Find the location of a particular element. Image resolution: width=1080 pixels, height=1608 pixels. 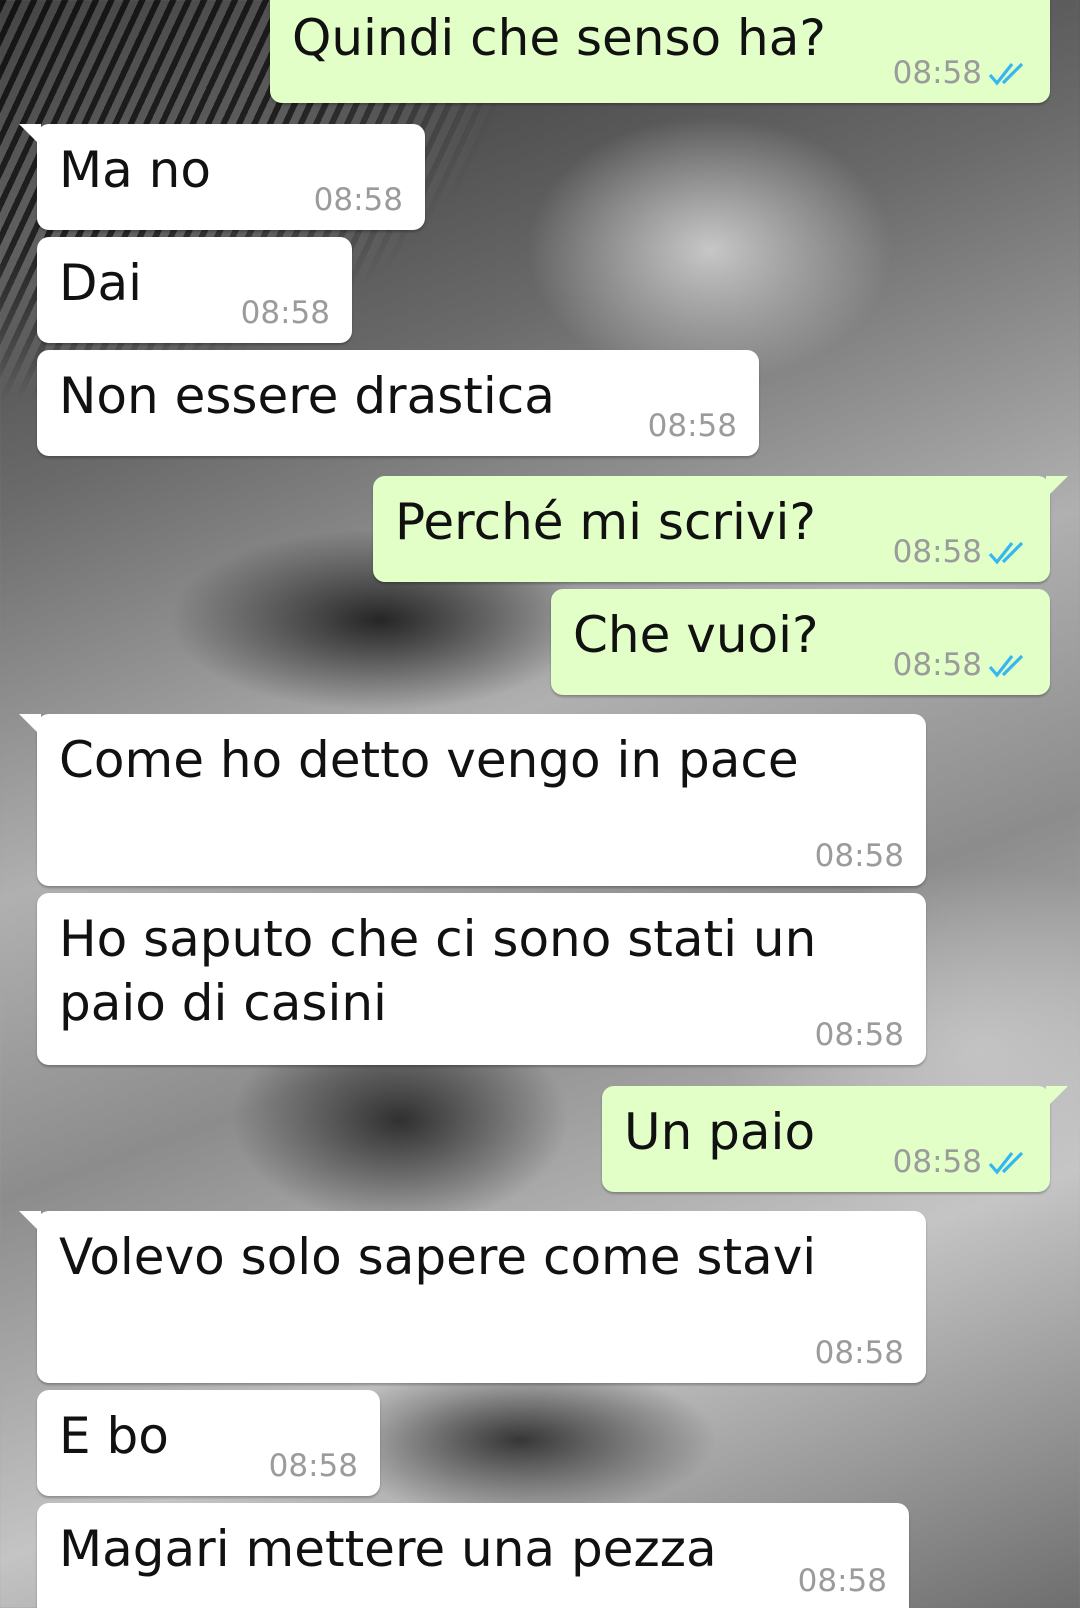

message-bubble-incoming: Come ho detto vengo in pace 08:58 is located at coordinates (472, 800).